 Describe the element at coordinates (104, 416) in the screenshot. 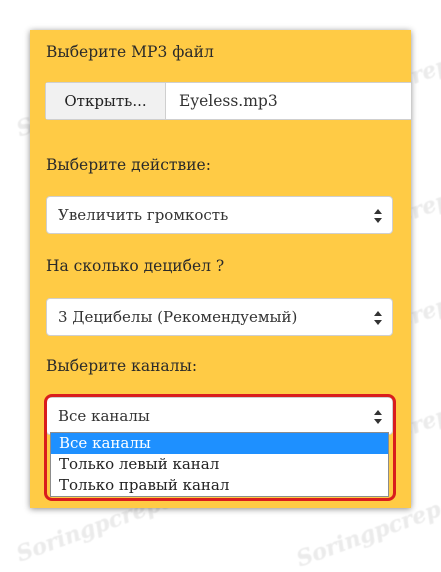

I see `channels-select-value: Все каналы` at that location.